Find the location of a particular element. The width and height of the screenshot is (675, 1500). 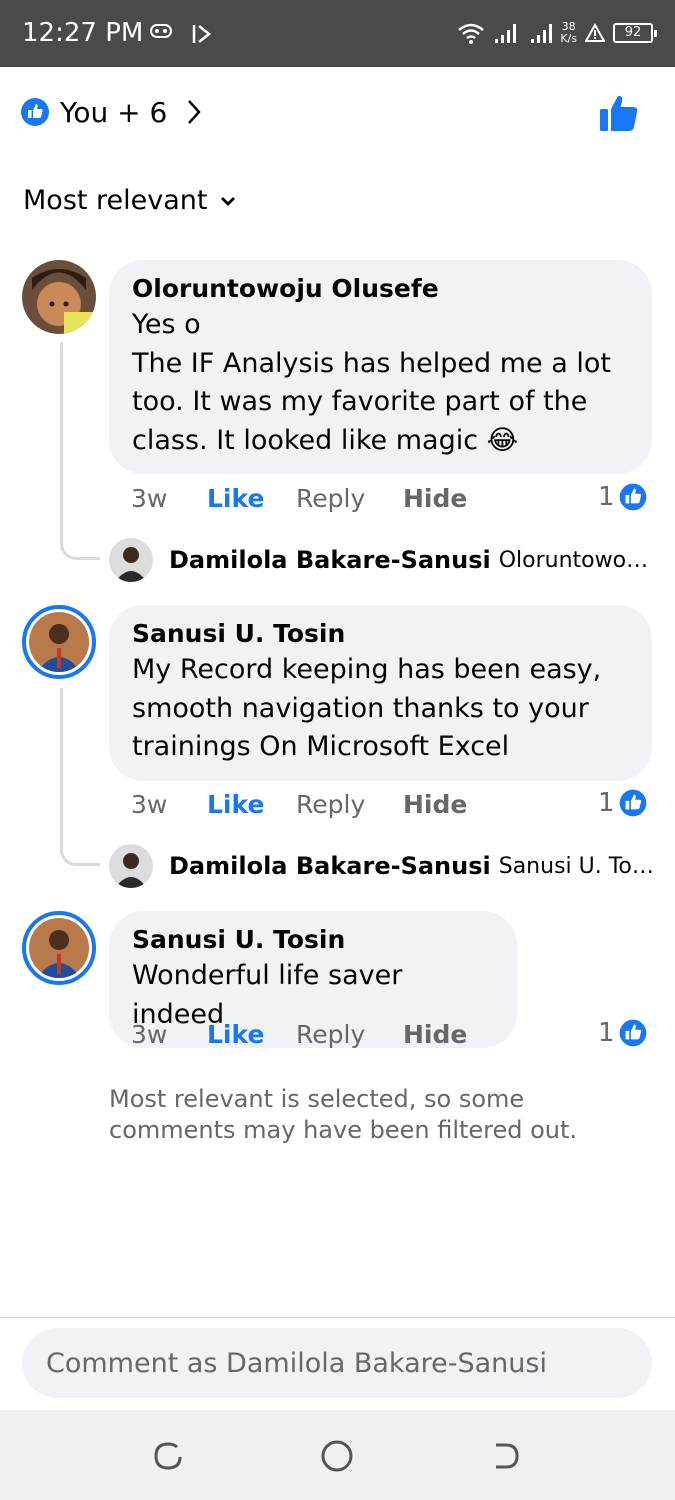

reactions-count: You + 6 is located at coordinates (114, 112).